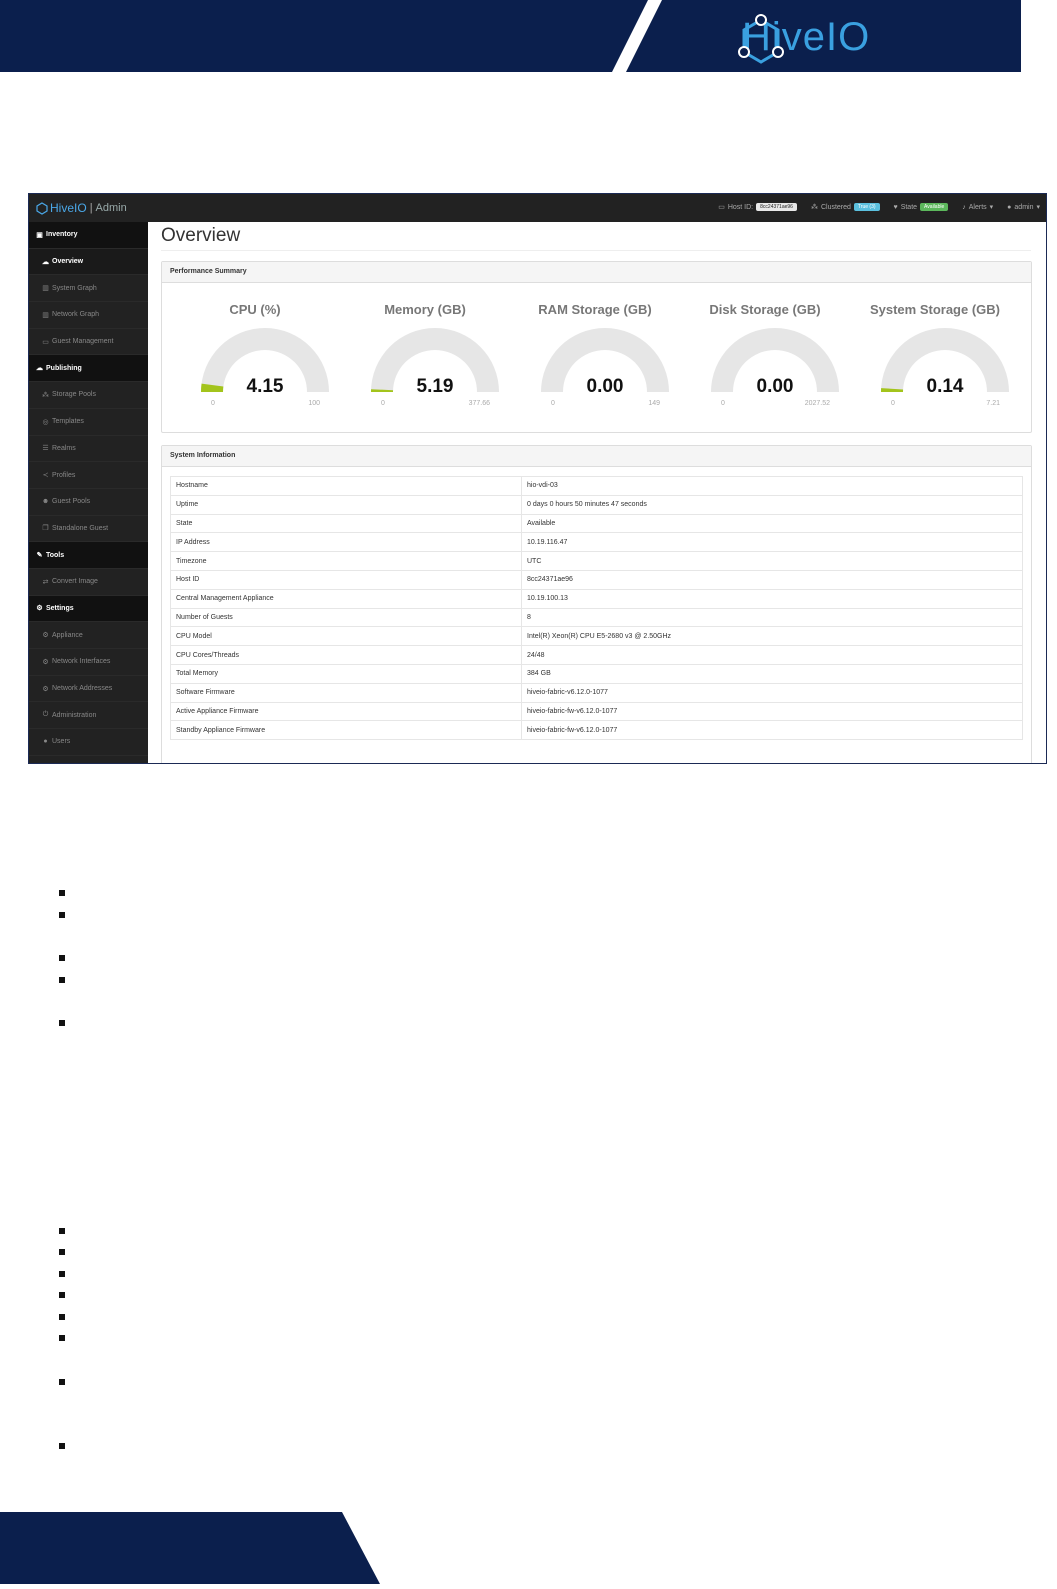 Image resolution: width=1057 pixels, height=1589 pixels. I want to click on table-row: CPU Cores/Threads 24/48, so click(596, 655).